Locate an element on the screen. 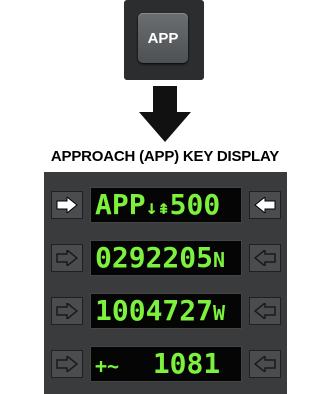 The height and width of the screenshot is (394, 330). white-arrow-left-icon is located at coordinates (265, 205).